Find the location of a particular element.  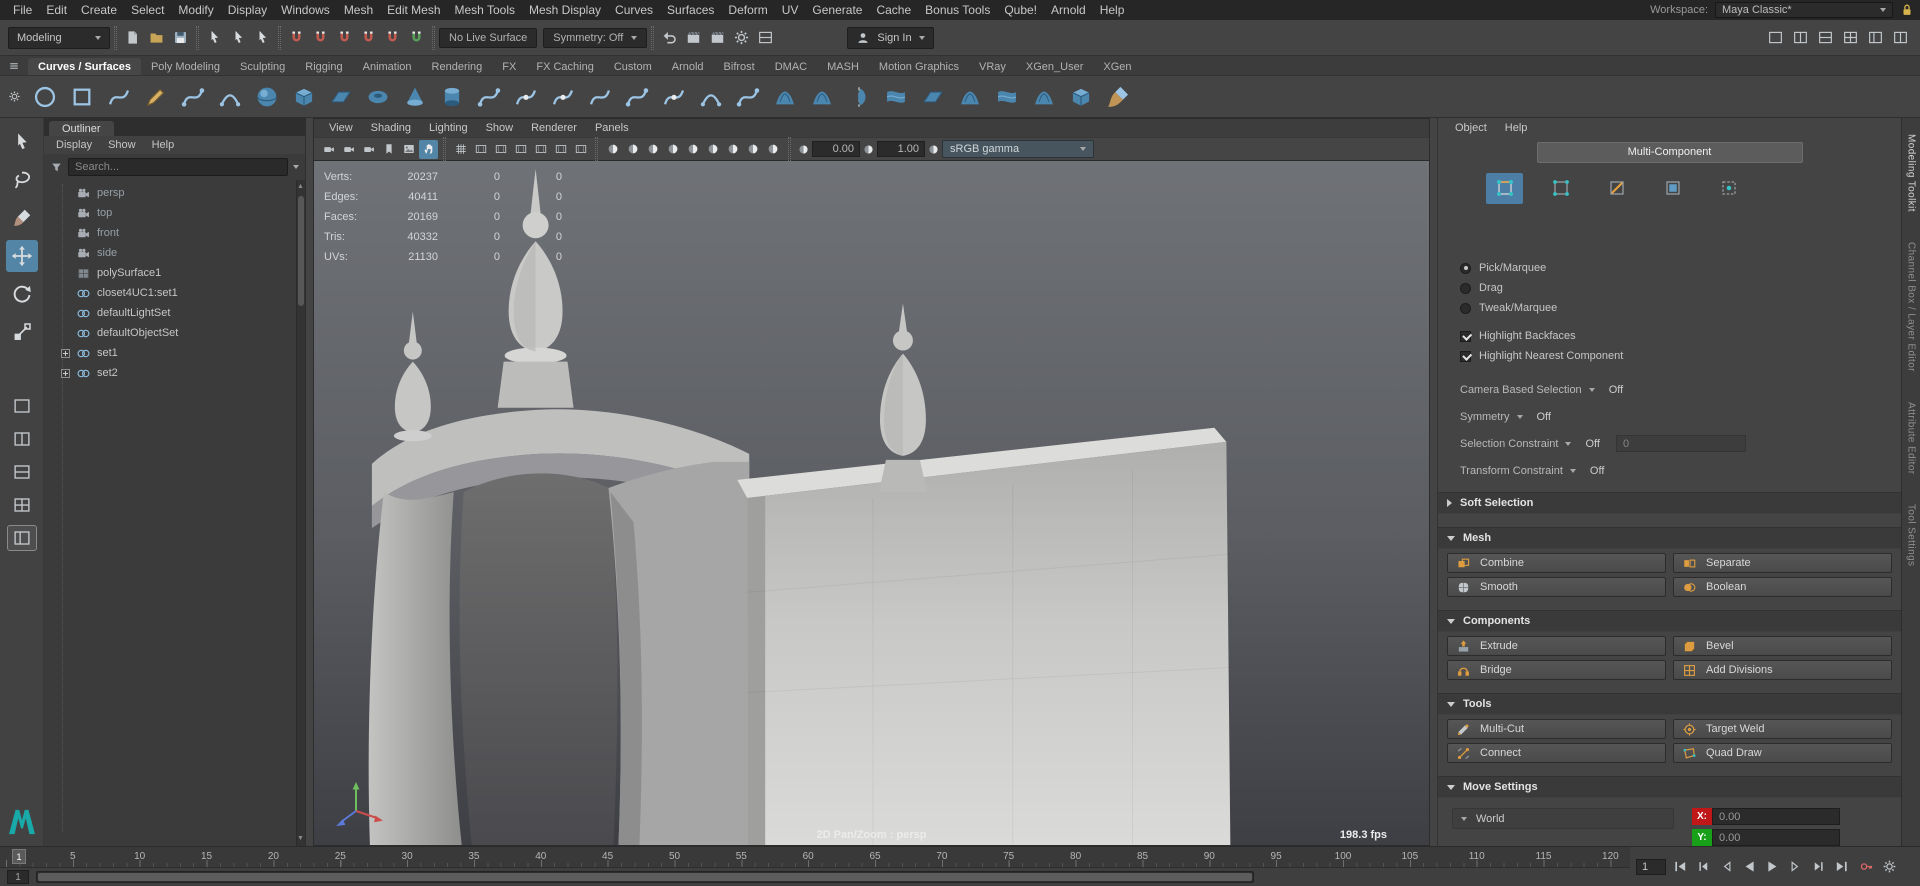

step-forward-frame-button is located at coordinates (1818, 867).